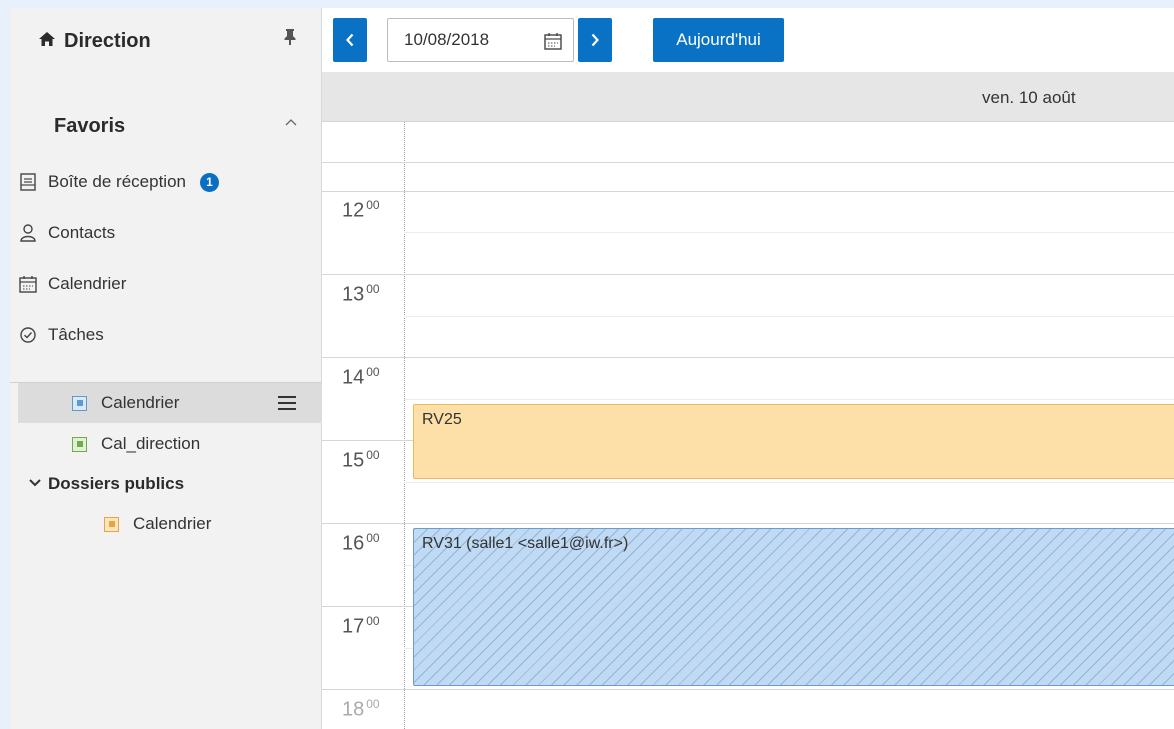  Describe the element at coordinates (793, 441) in the screenshot. I see `event-rv25: RV25` at that location.